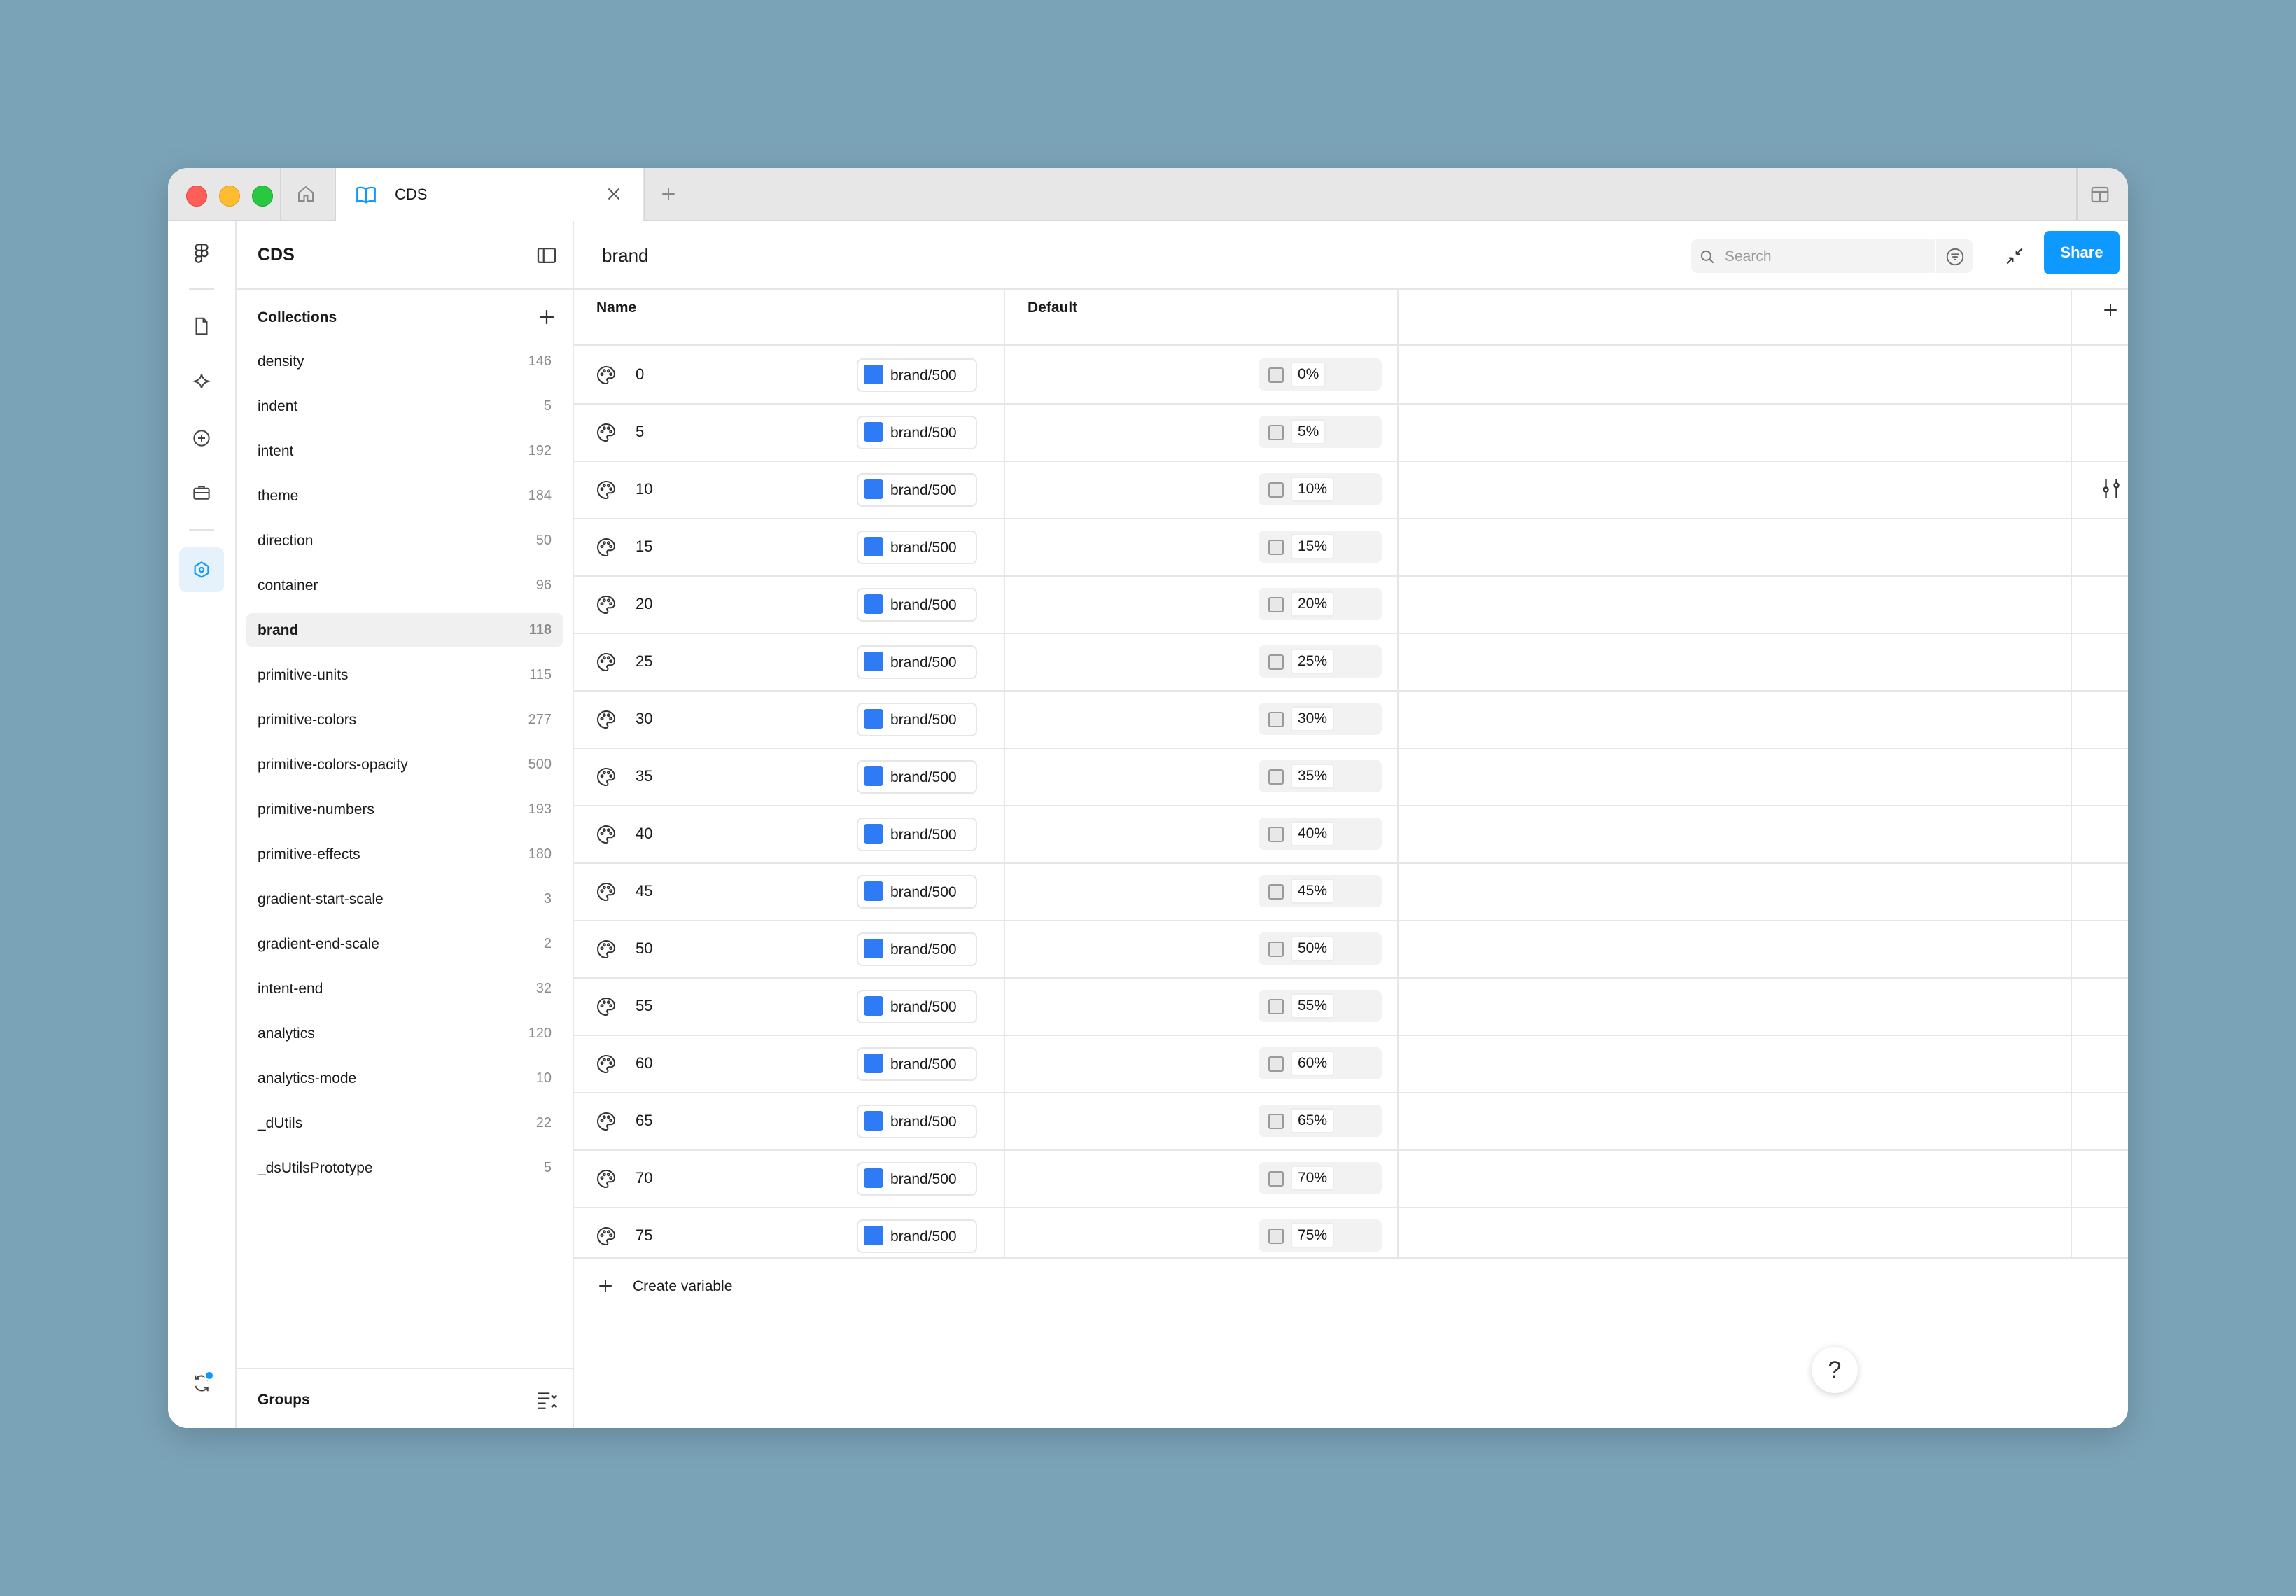 This screenshot has height=1596, width=2296. Describe the element at coordinates (644, 1178) in the screenshot. I see `variable-name: 70` at that location.